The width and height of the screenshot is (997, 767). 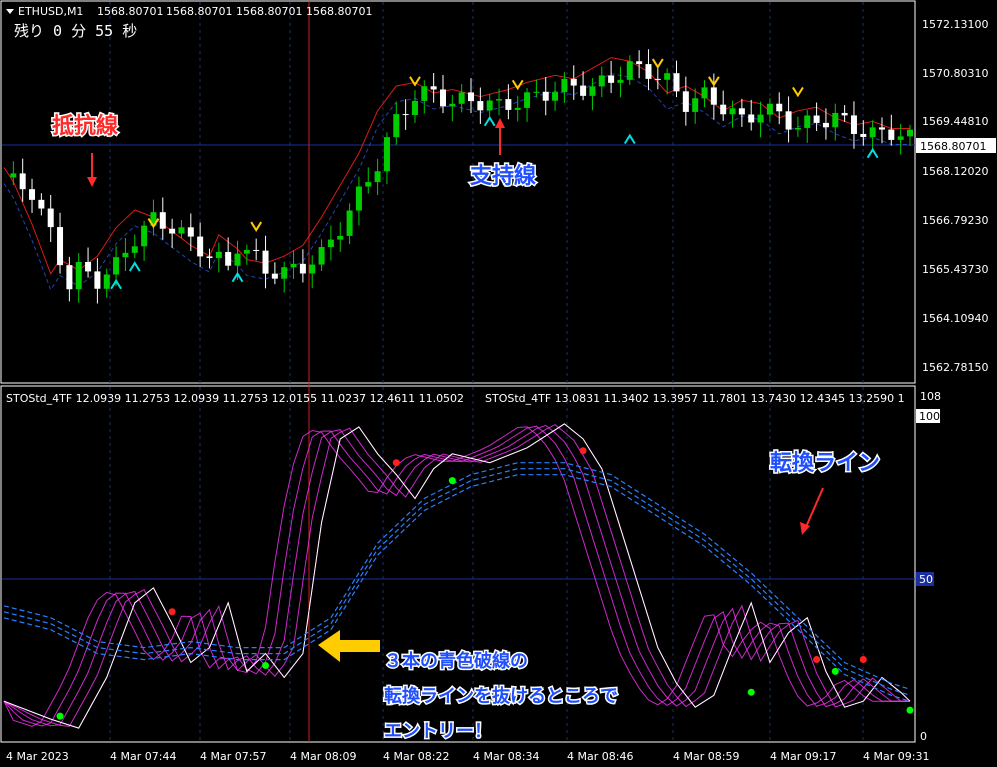 What do you see at coordinates (339, 11) in the screenshot?
I see `ohlc-close: 1568.80701` at bounding box center [339, 11].